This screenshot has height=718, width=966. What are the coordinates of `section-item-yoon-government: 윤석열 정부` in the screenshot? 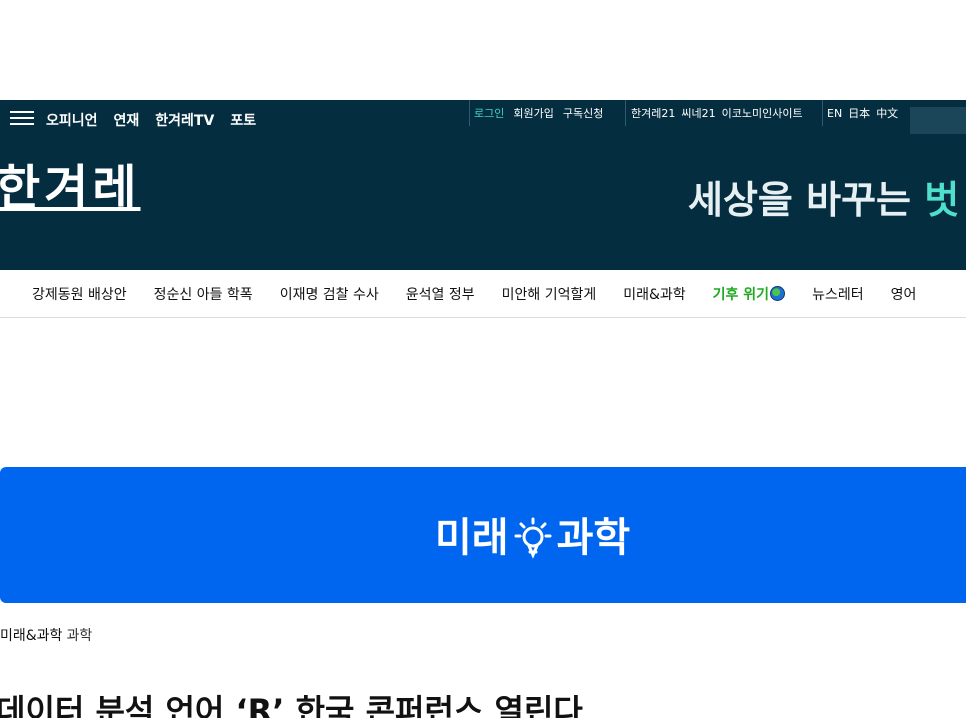 It's located at (440, 294).